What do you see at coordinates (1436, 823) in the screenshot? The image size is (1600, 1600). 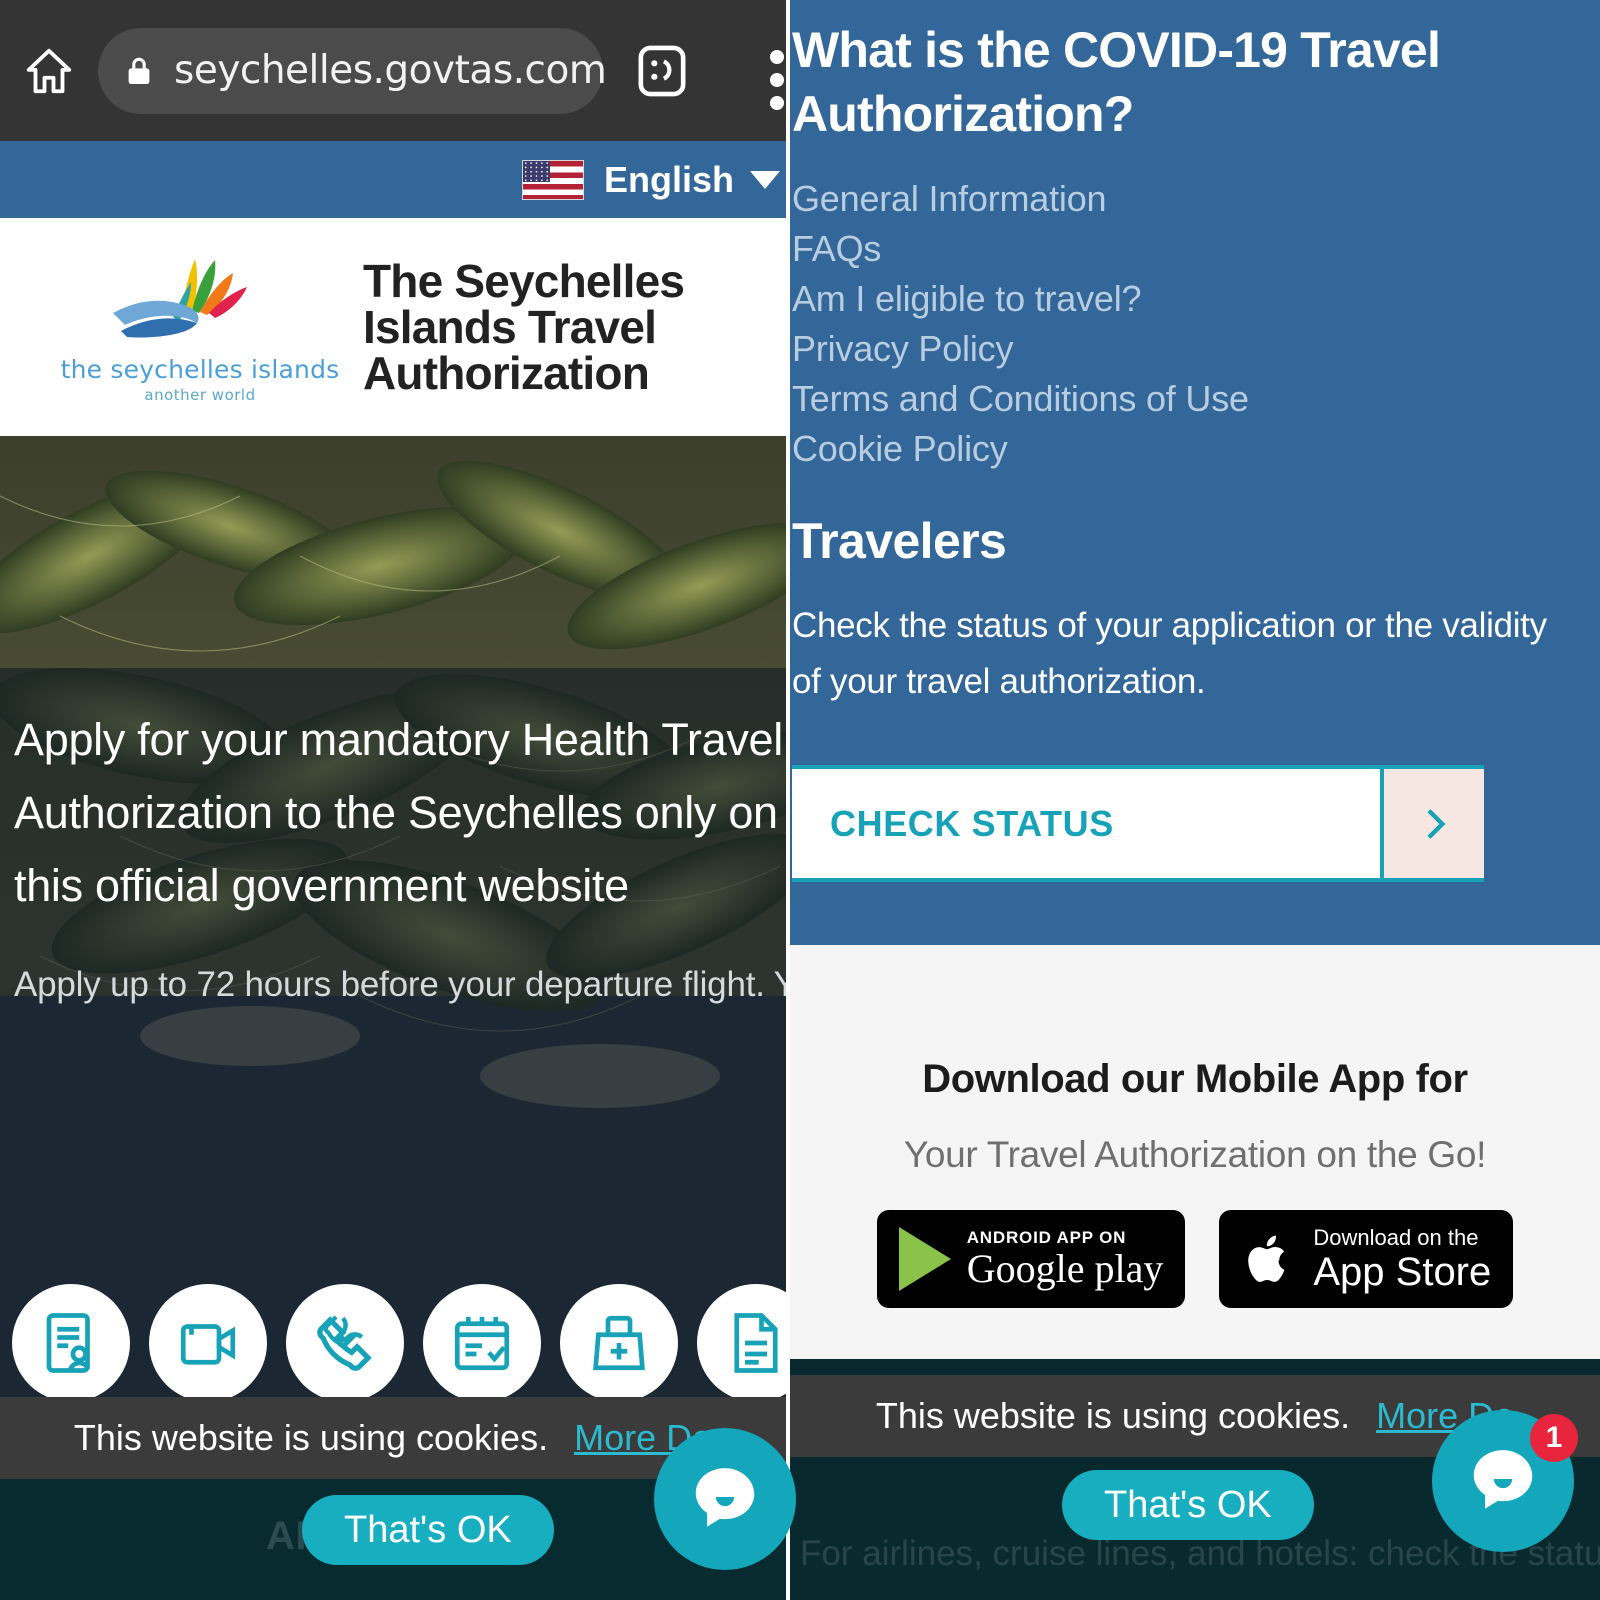 I see `chevron-right-icon` at bounding box center [1436, 823].